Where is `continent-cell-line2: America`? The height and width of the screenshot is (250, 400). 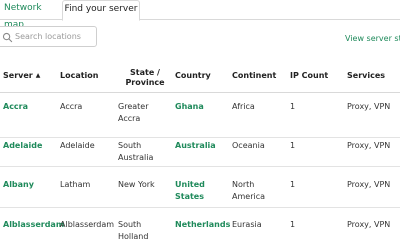 continent-cell-line2: America is located at coordinates (248, 196).